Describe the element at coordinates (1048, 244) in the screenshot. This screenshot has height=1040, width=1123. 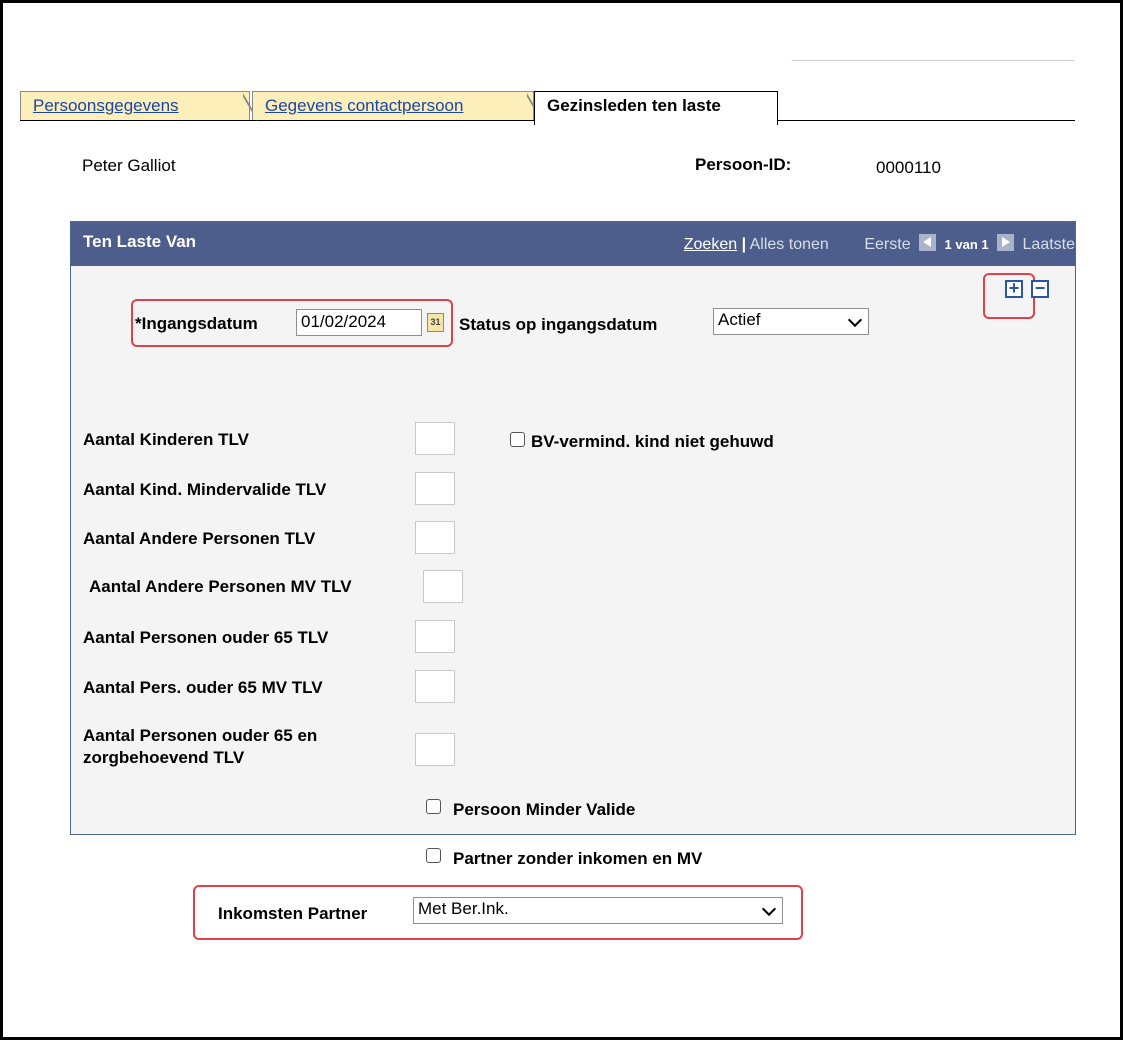
I see `laatste-label: Laatste` at that location.